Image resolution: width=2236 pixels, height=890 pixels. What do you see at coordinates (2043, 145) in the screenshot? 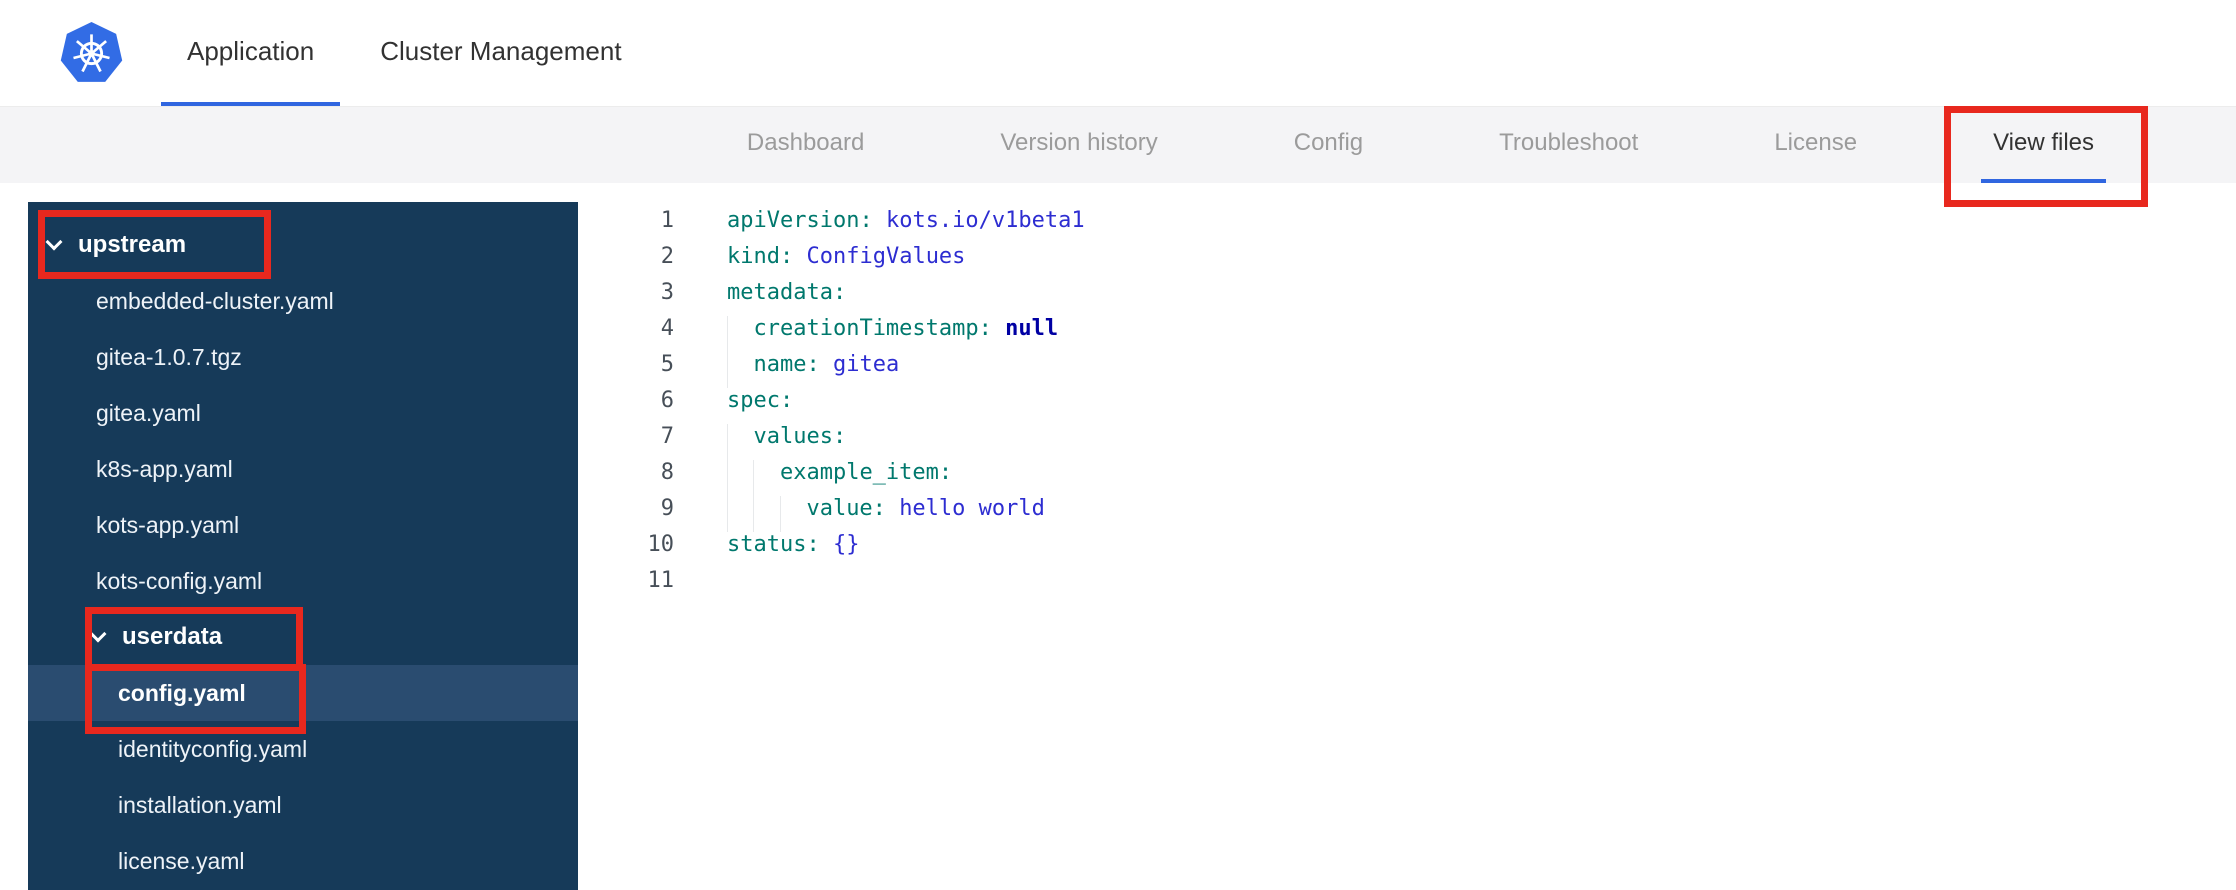
I see `tab-view-files: View files` at bounding box center [2043, 145].